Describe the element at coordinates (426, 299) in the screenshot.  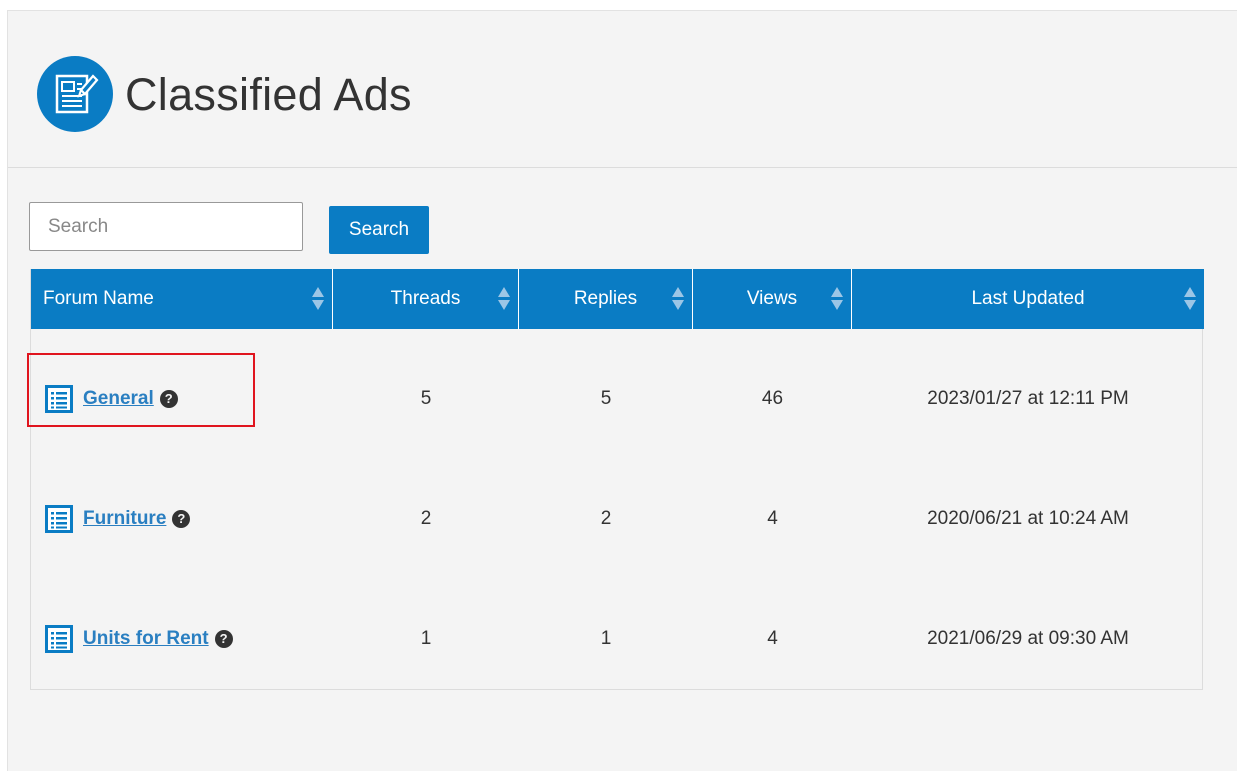
I see `column-header-threads: Threads` at that location.